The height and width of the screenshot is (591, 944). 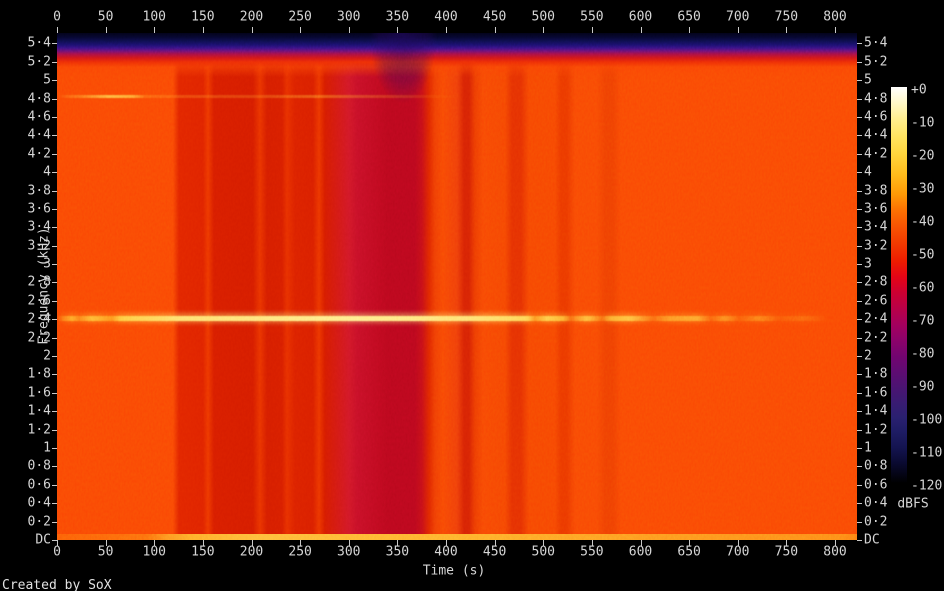 I want to click on freq-tick-label-right: 4, so click(x=868, y=172).